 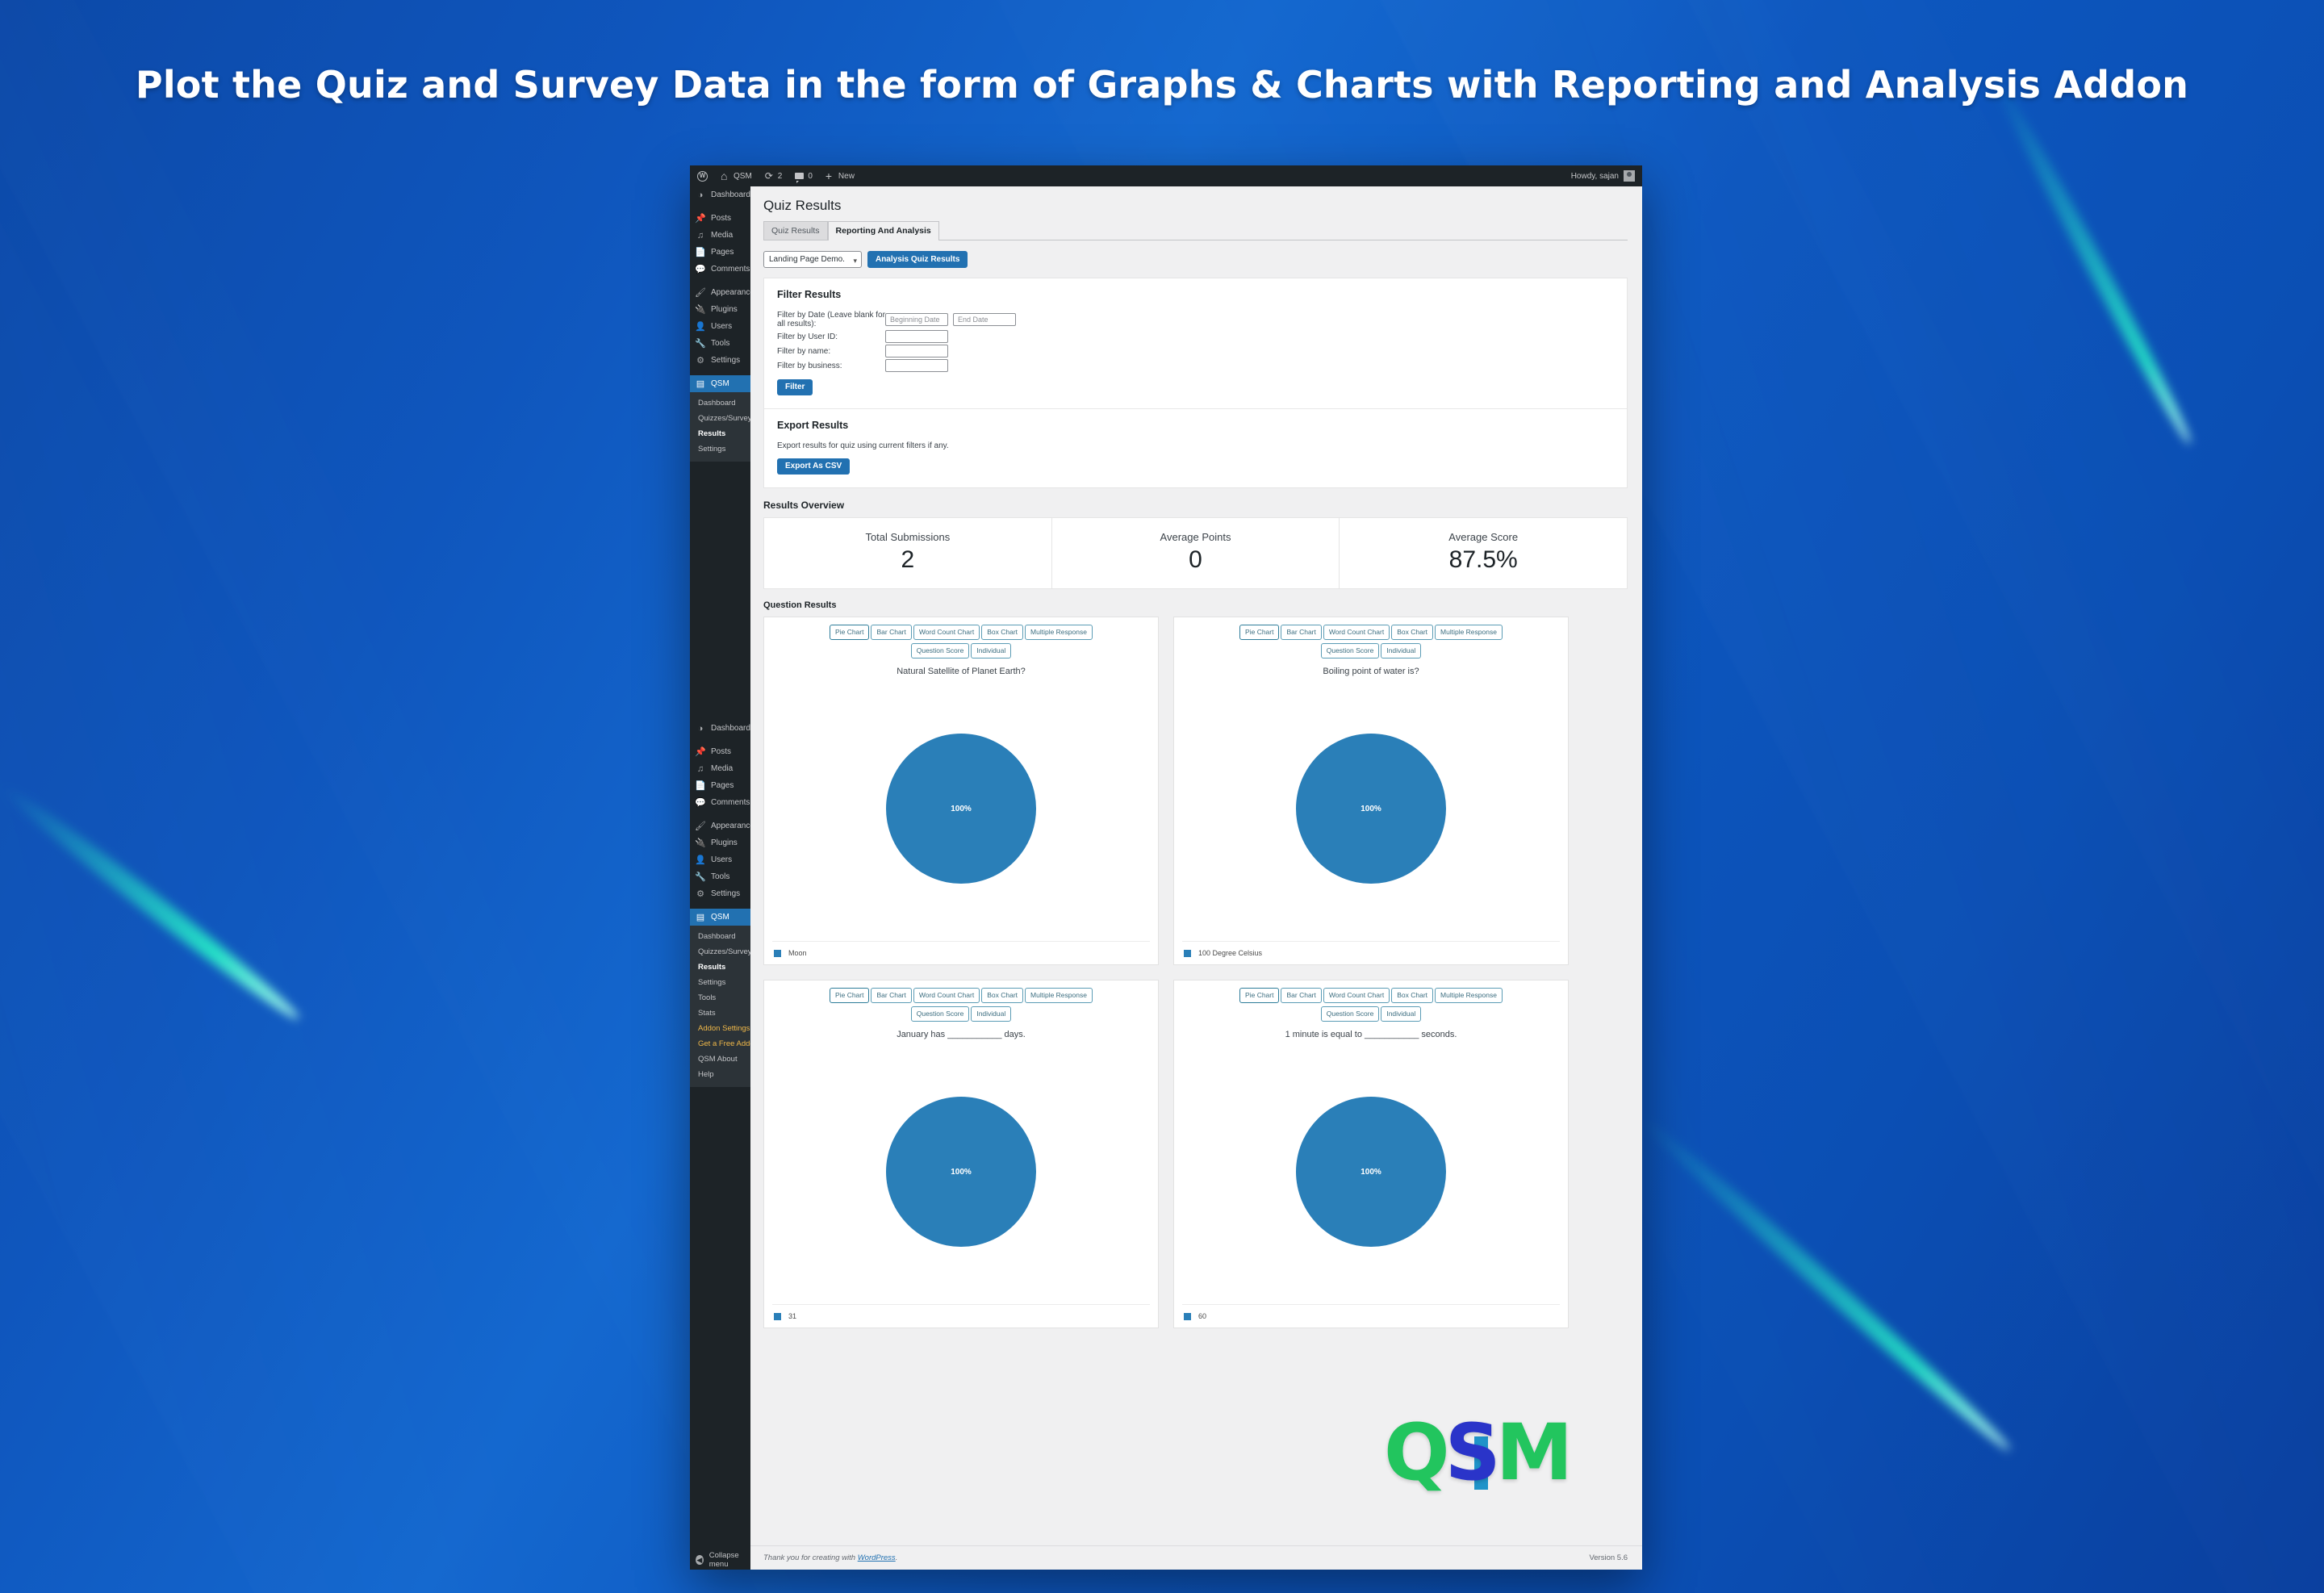 What do you see at coordinates (720, 918) in the screenshot?
I see `sidebar-item-label: QSM` at bounding box center [720, 918].